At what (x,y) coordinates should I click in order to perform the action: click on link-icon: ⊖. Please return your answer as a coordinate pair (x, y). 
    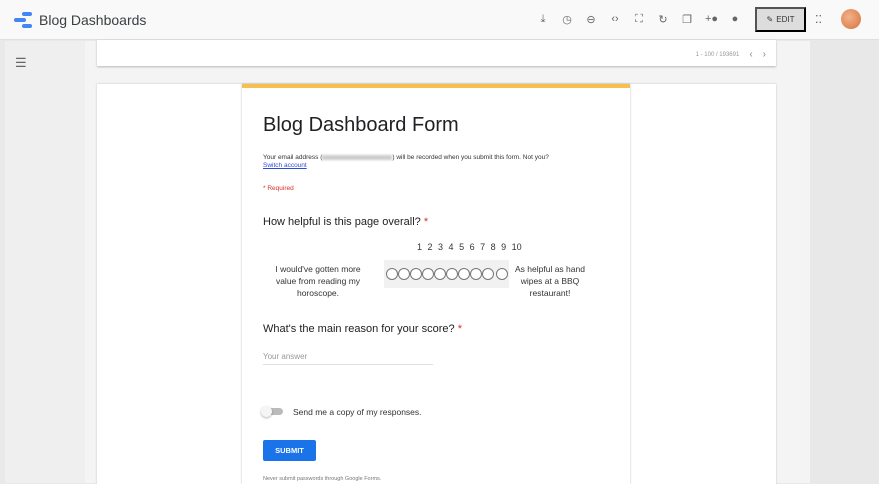
    Looking at the image, I should click on (591, 19).